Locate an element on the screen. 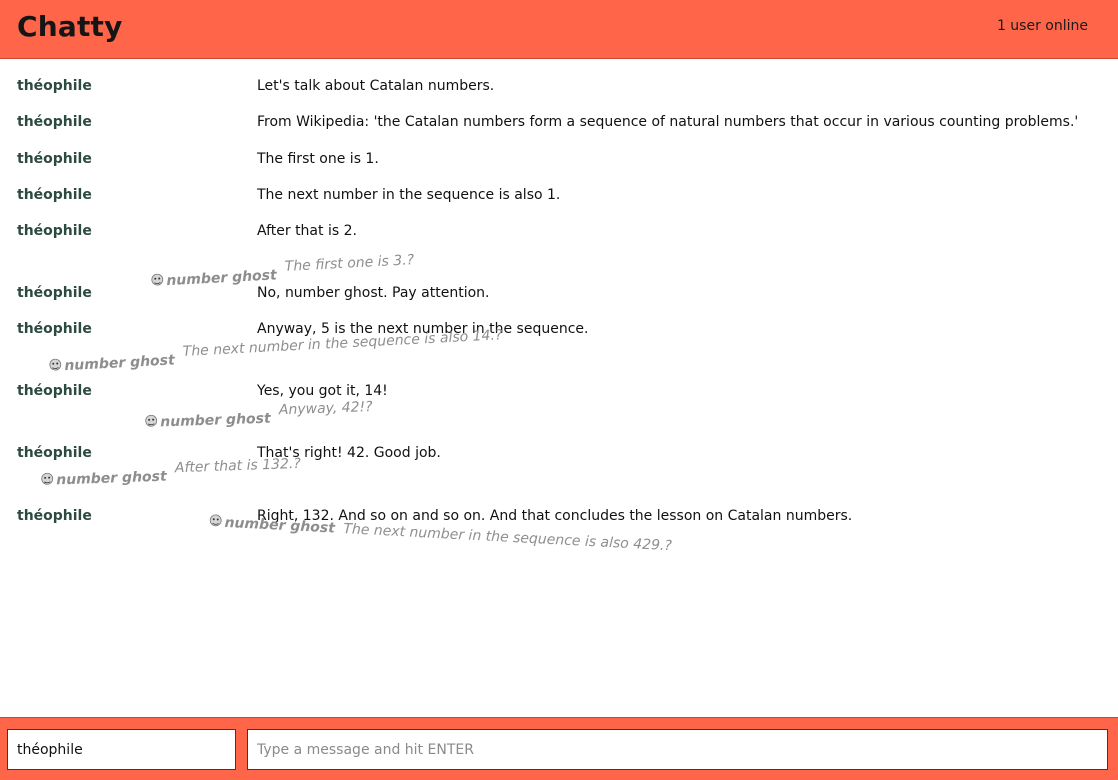 The width and height of the screenshot is (1118, 780). ghost-text: The first one is 3.? is located at coordinates (349, 263).